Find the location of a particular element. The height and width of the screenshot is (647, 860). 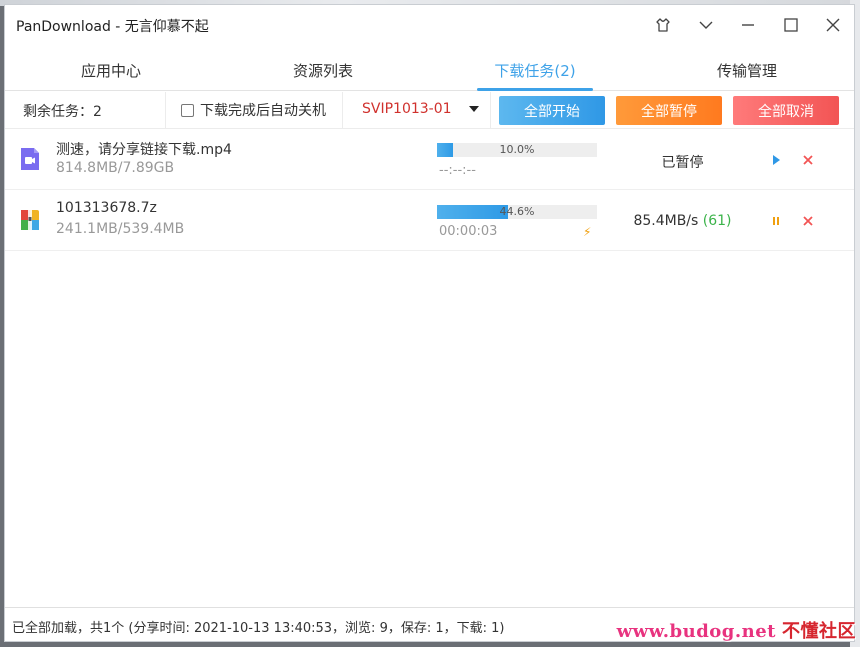

task-progress-bar: 10.0% is located at coordinates (517, 150).